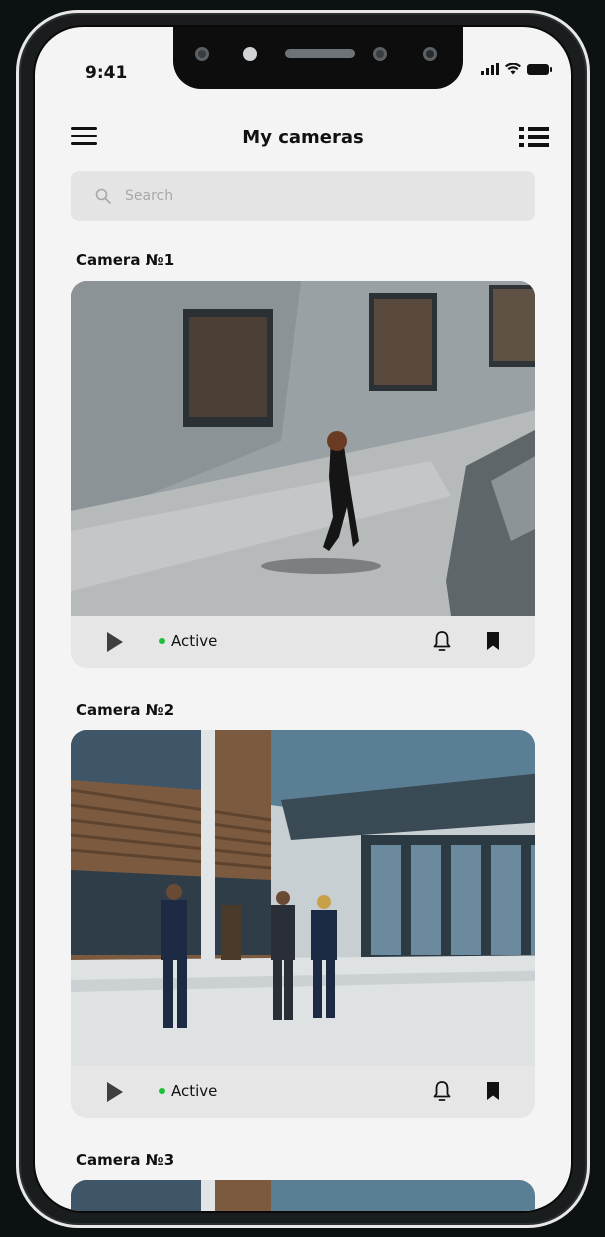 This screenshot has height=1237, width=605. What do you see at coordinates (149, 196) in the screenshot?
I see `search-placeholder: Search` at bounding box center [149, 196].